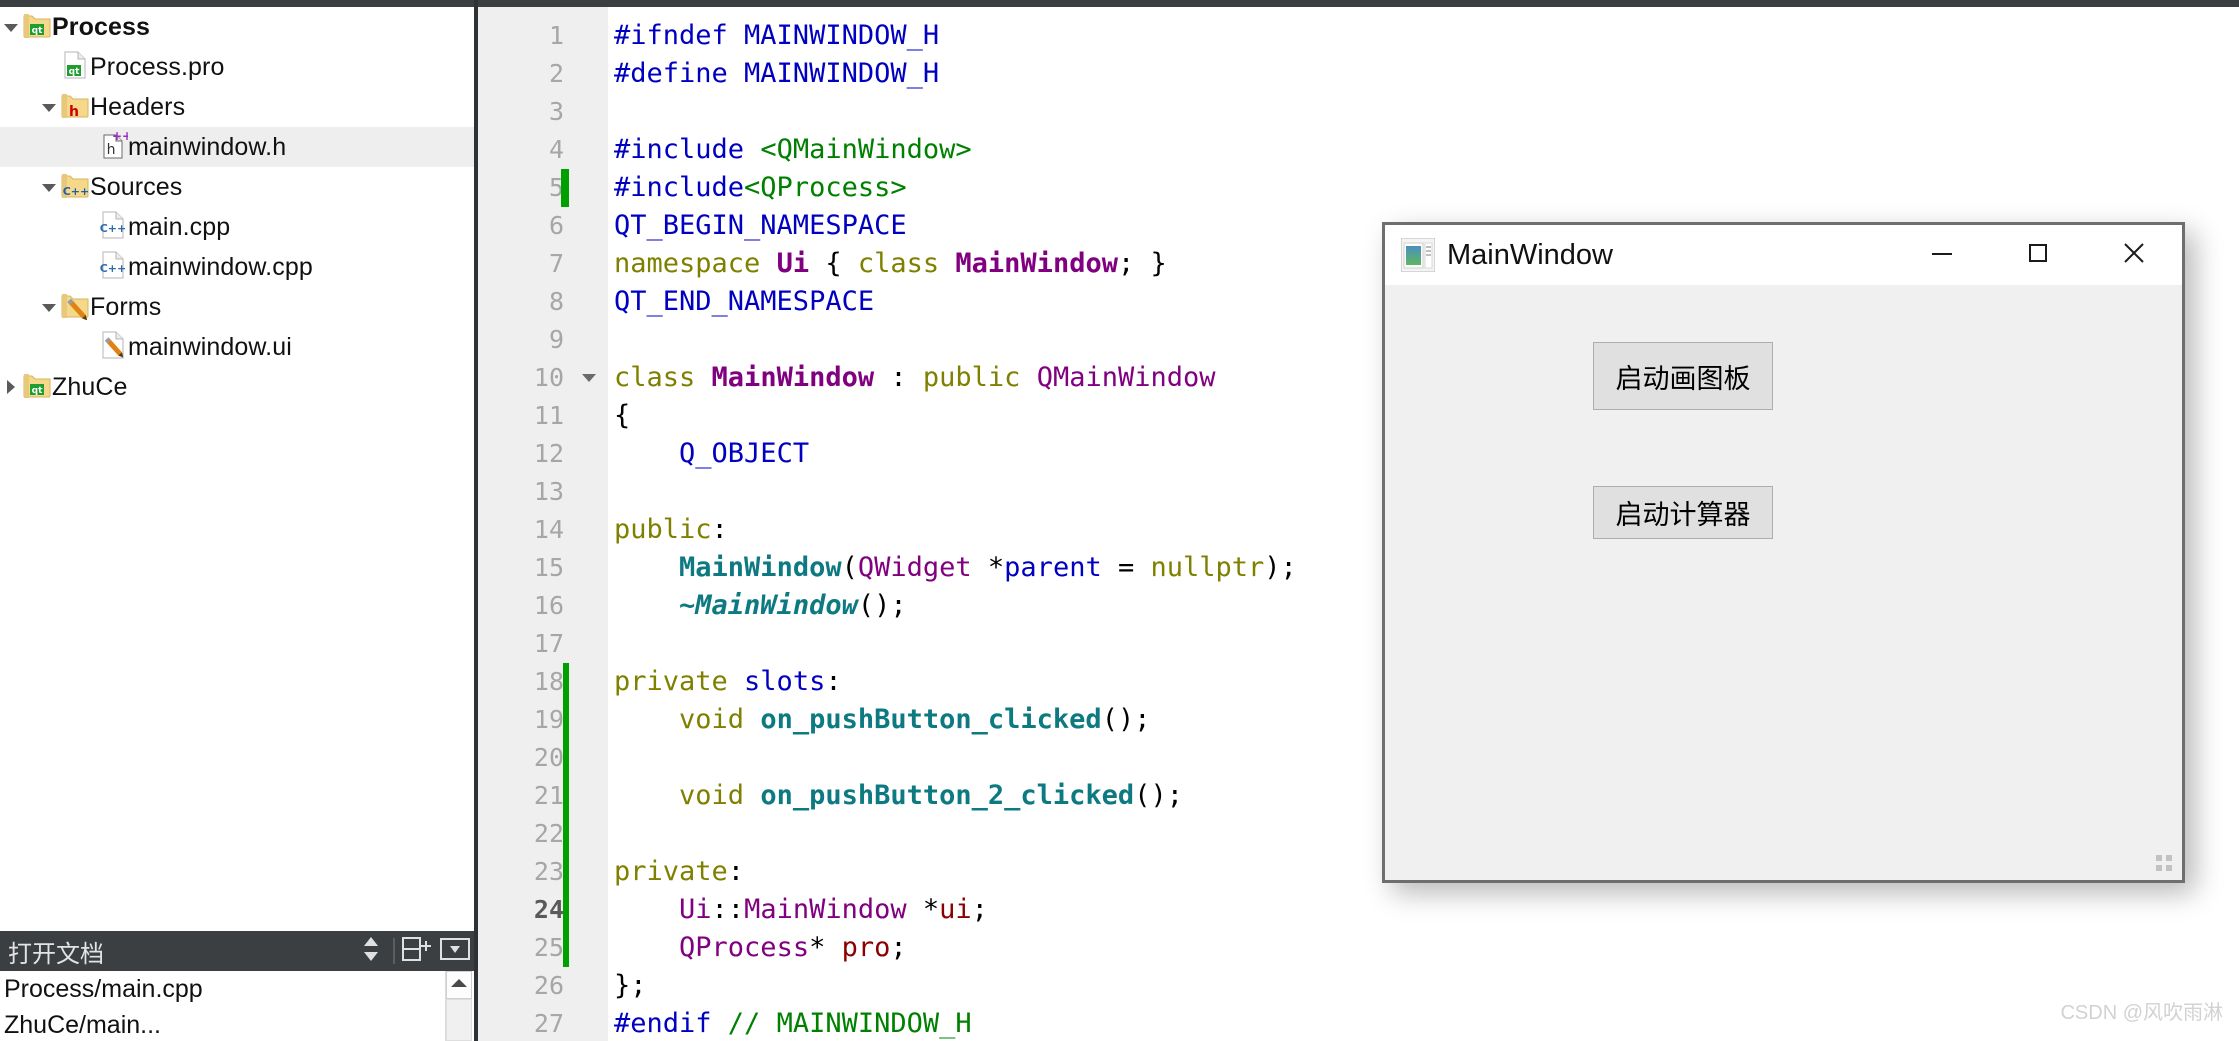 The height and width of the screenshot is (1041, 2239). I want to click on line-number: 1, so click(556, 35).